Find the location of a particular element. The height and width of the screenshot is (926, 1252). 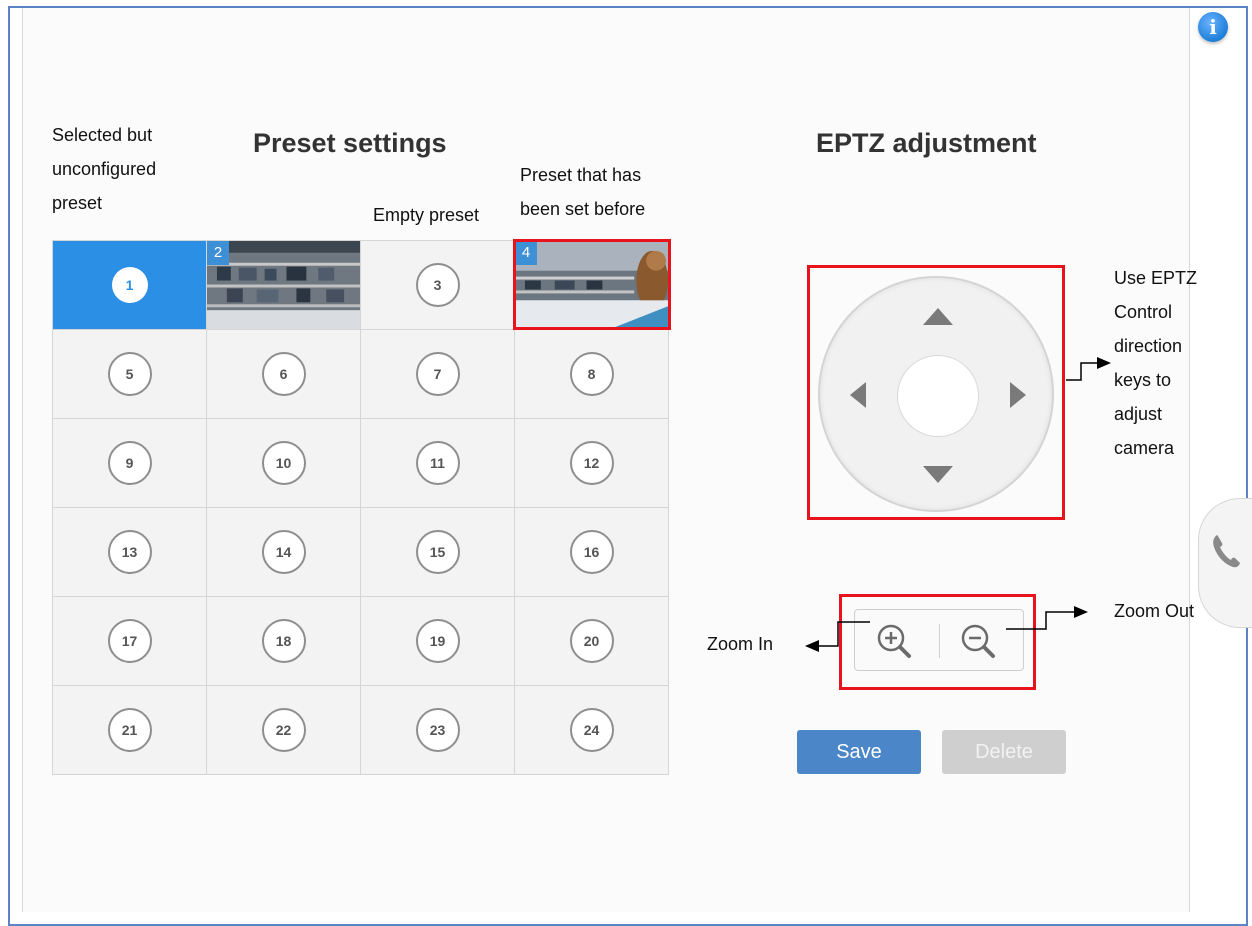

info-icon: i is located at coordinates (1213, 27).